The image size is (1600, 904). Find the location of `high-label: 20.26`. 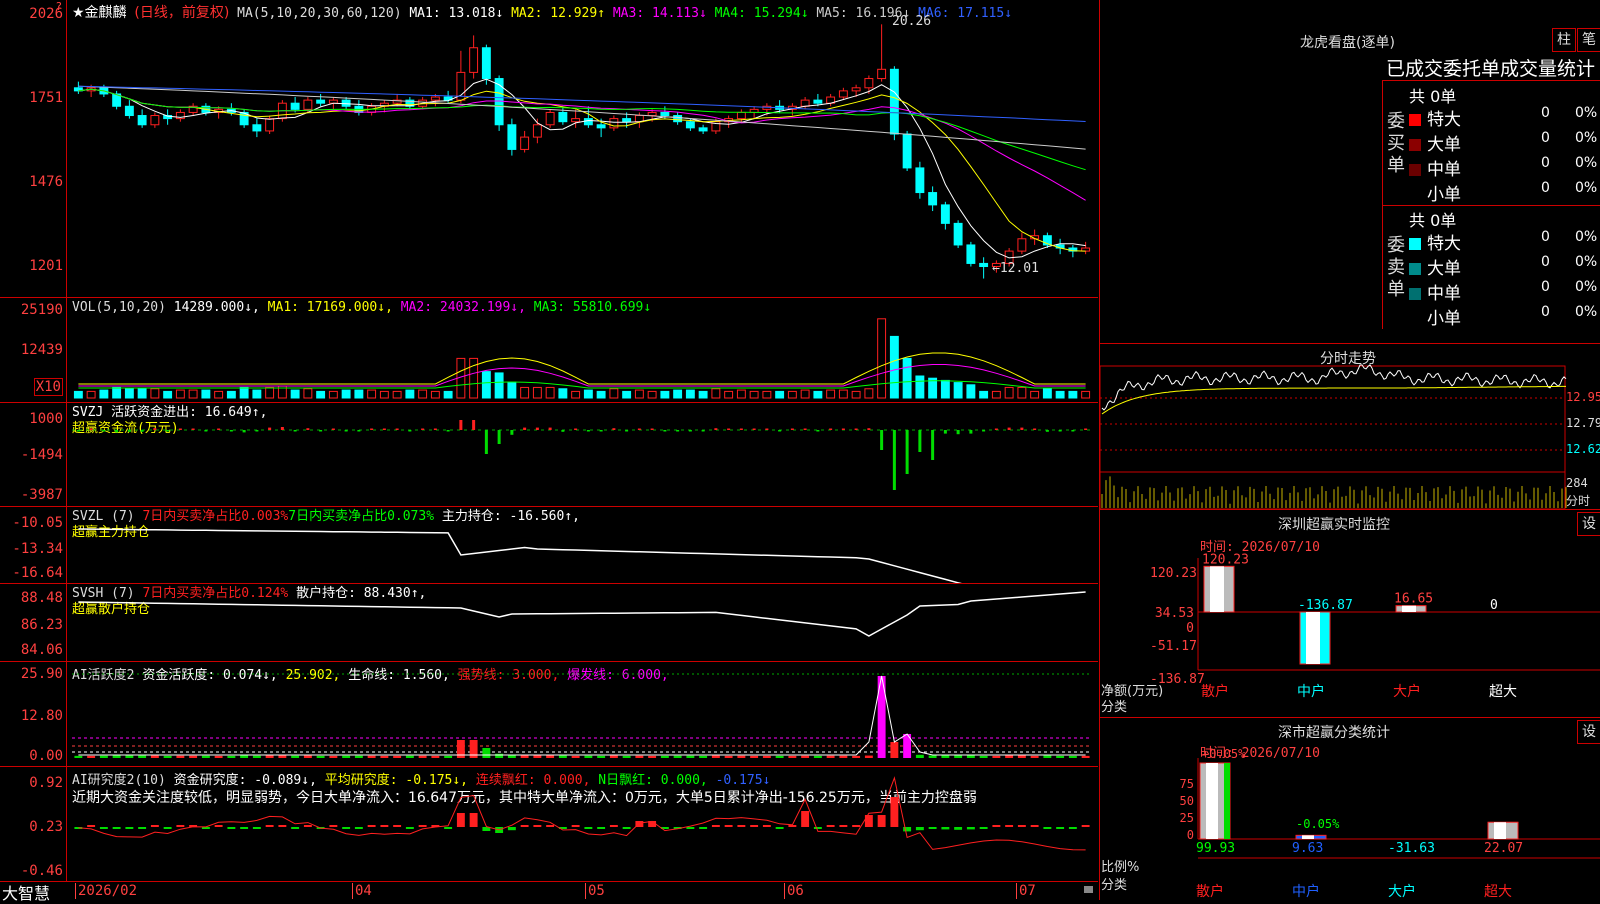

high-label: 20.26 is located at coordinates (912, 21).